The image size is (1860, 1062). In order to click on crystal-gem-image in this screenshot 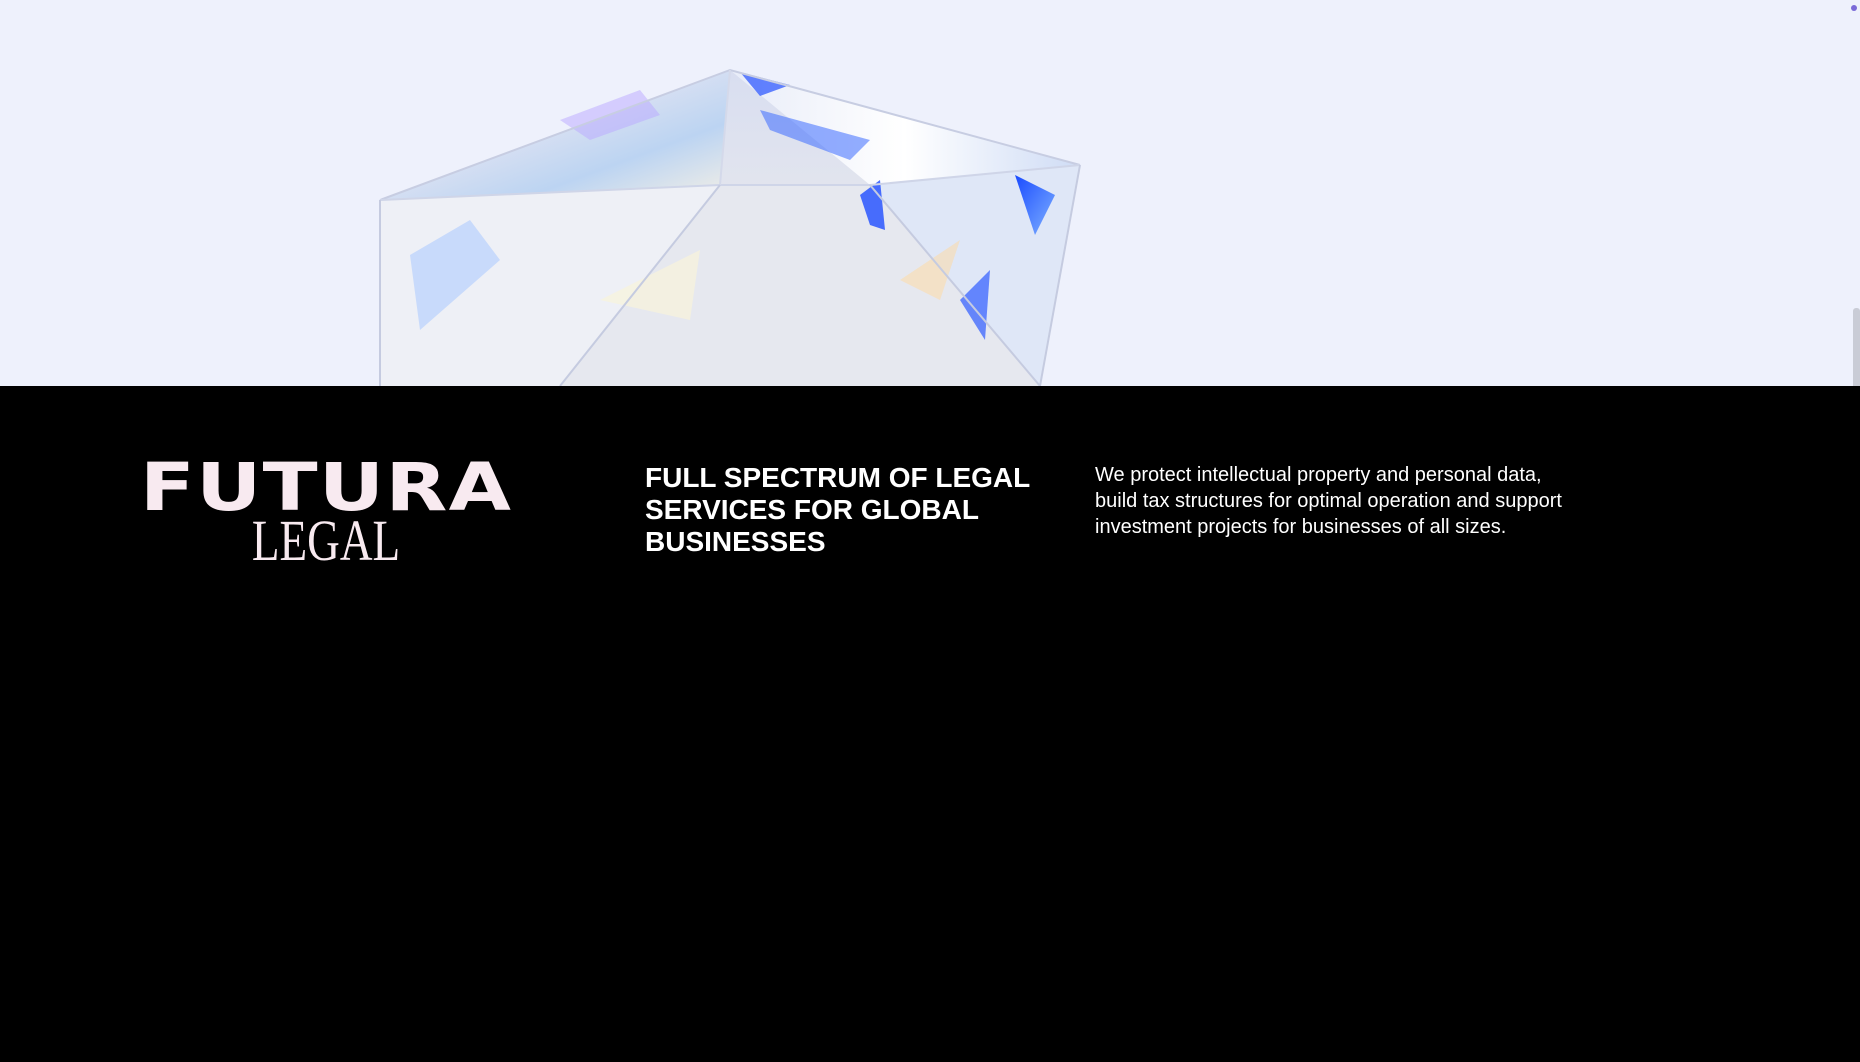, I will do `click(730, 227)`.